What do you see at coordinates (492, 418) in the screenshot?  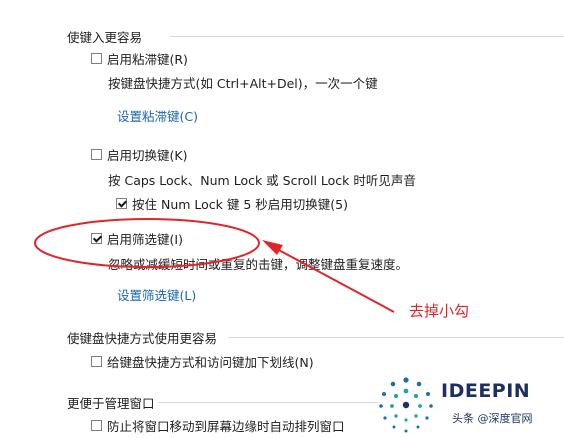 I see `watermark-subtitle: 头条 @深度官网` at bounding box center [492, 418].